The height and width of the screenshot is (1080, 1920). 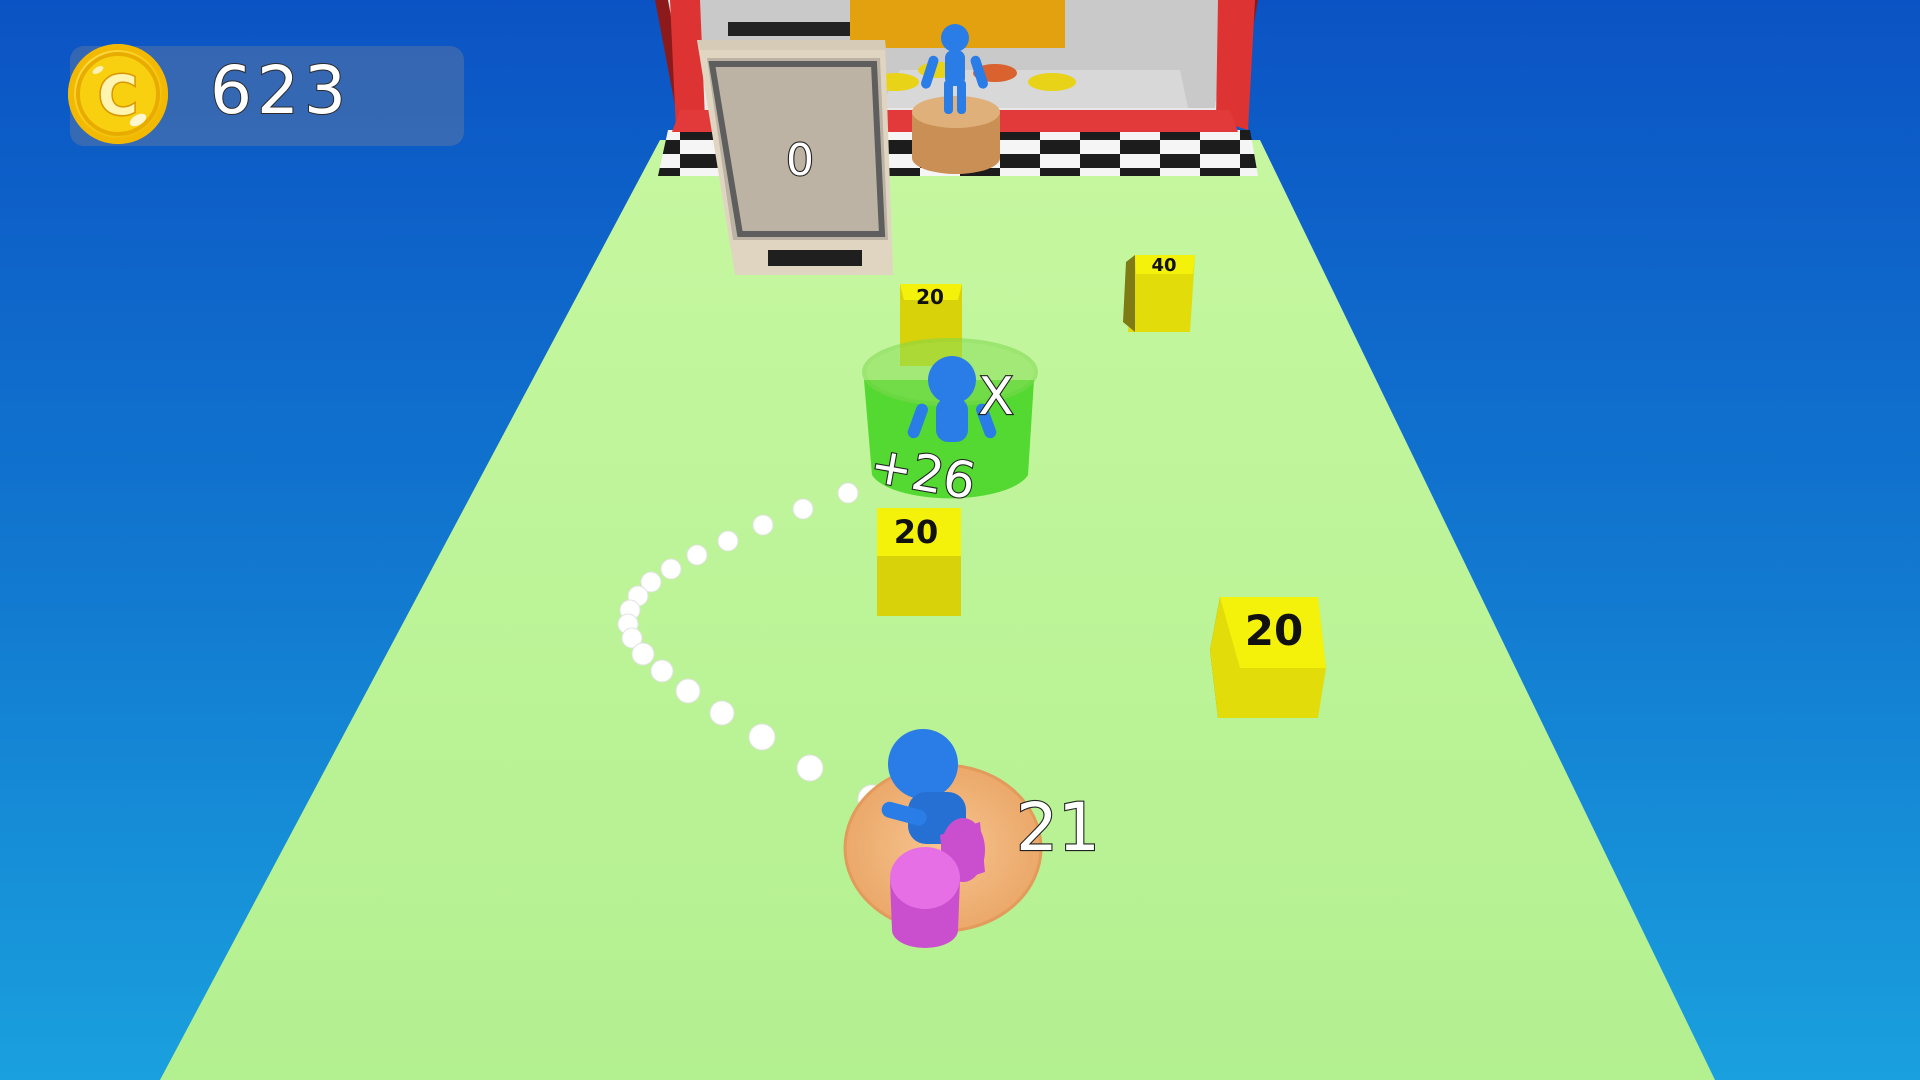 What do you see at coordinates (280, 90) in the screenshot?
I see `coin-count: 623` at bounding box center [280, 90].